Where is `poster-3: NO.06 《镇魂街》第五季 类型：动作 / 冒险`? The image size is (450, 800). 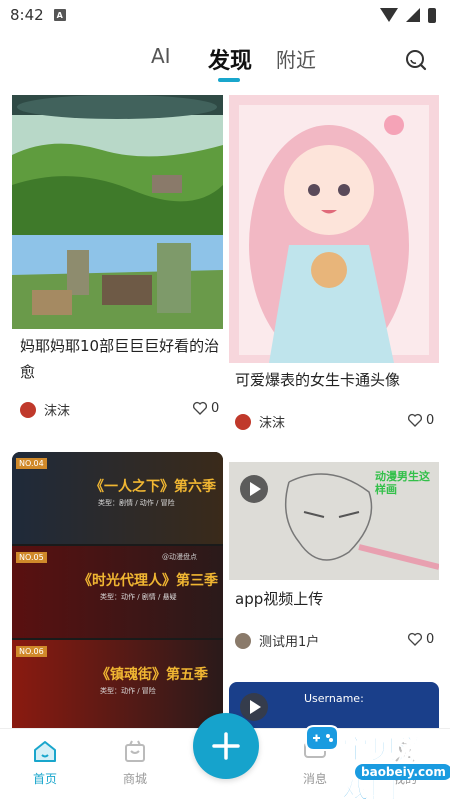
poster-3: NO.06 《镇魂街》第五季 类型：动作 / 冒险 is located at coordinates (117, 684).